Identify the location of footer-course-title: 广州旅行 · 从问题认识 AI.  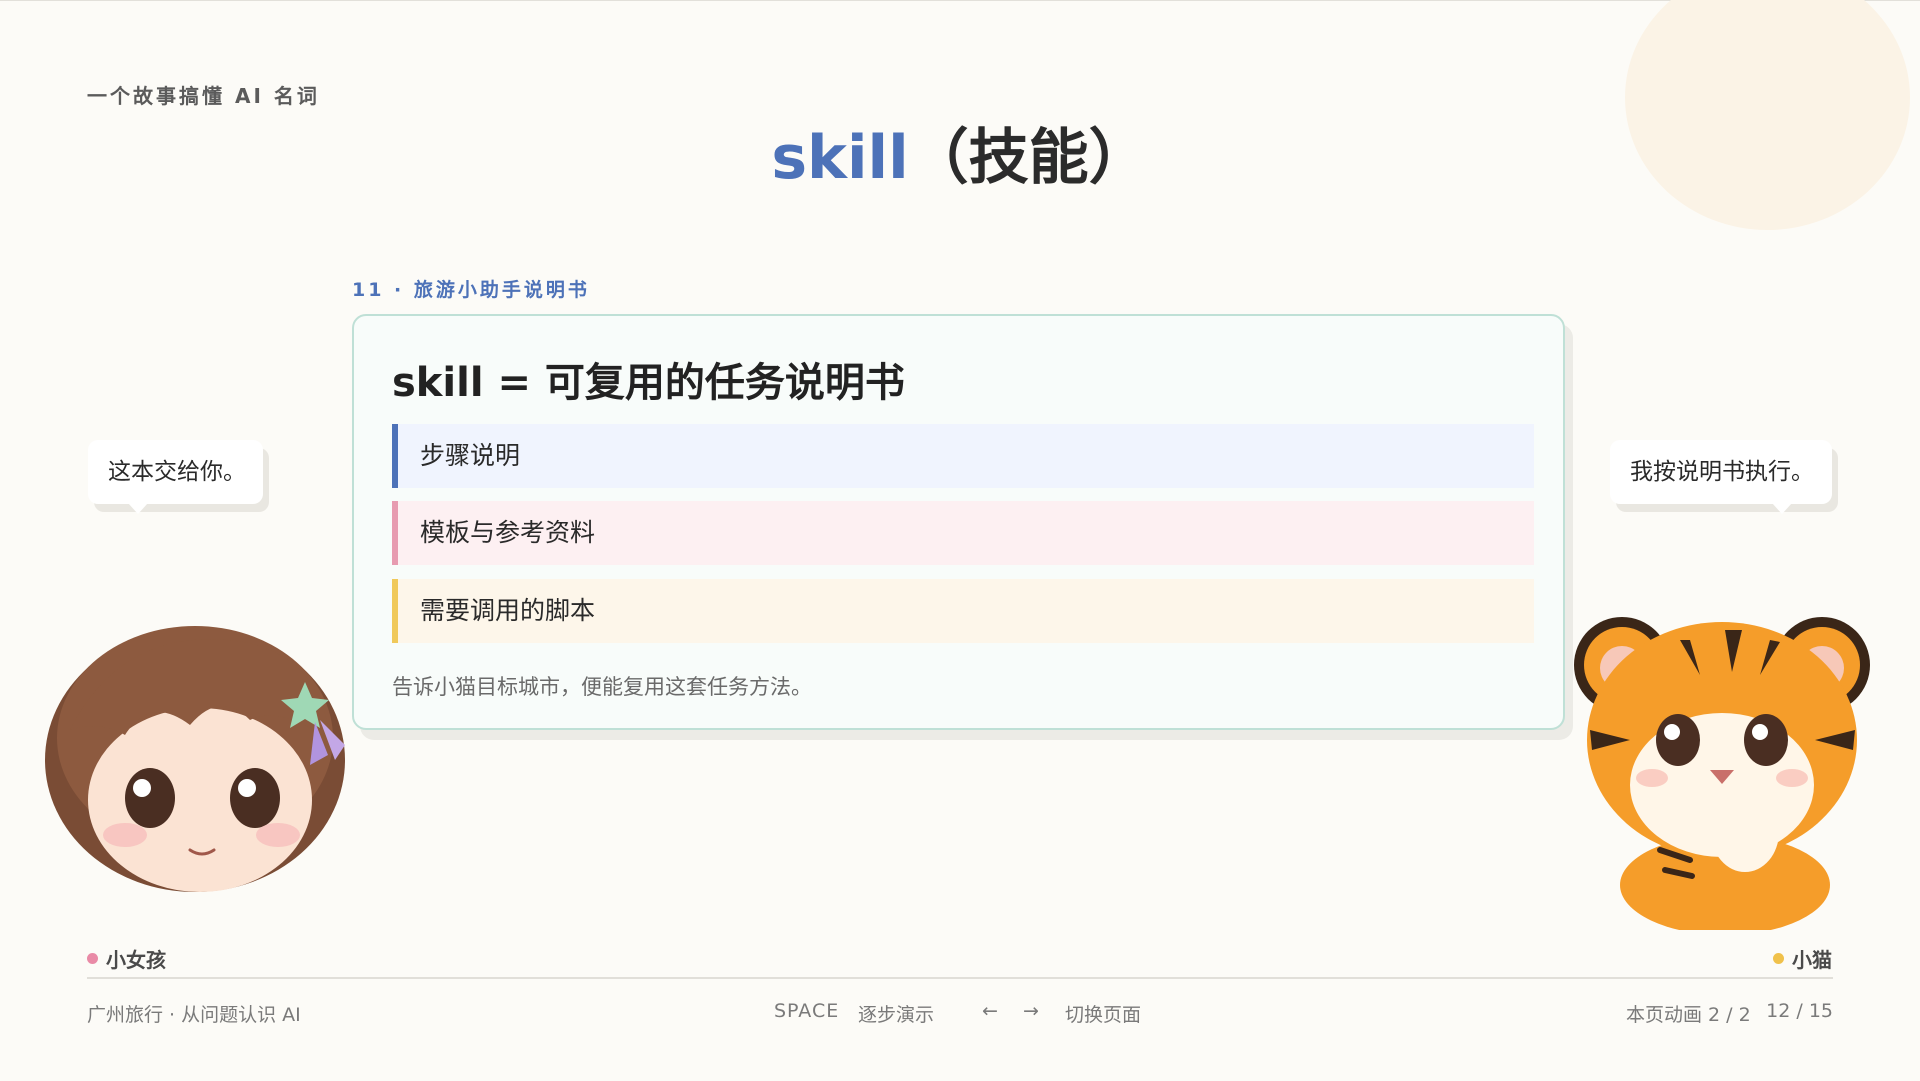
(194, 1015).